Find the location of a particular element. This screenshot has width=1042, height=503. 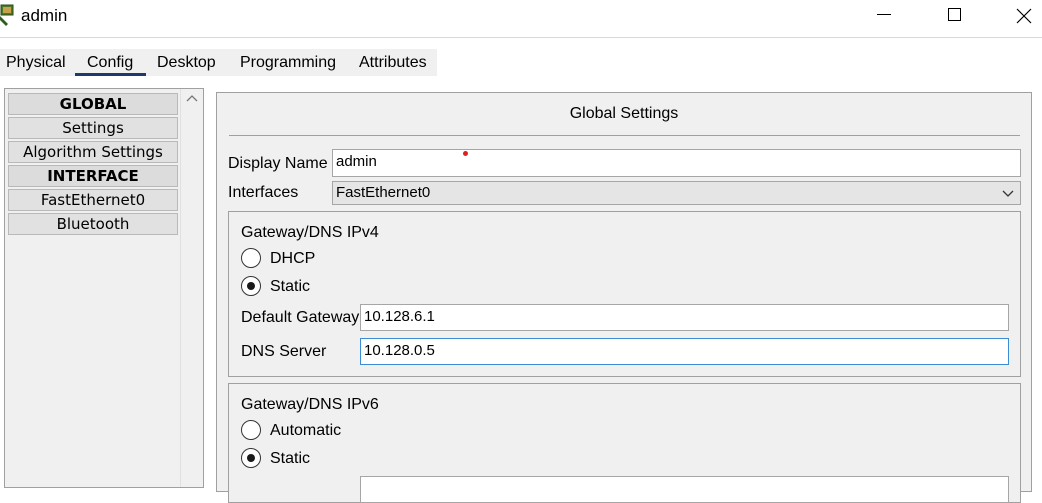

nav-item-fastethernet0: FastEthernet0 is located at coordinates (93, 200).